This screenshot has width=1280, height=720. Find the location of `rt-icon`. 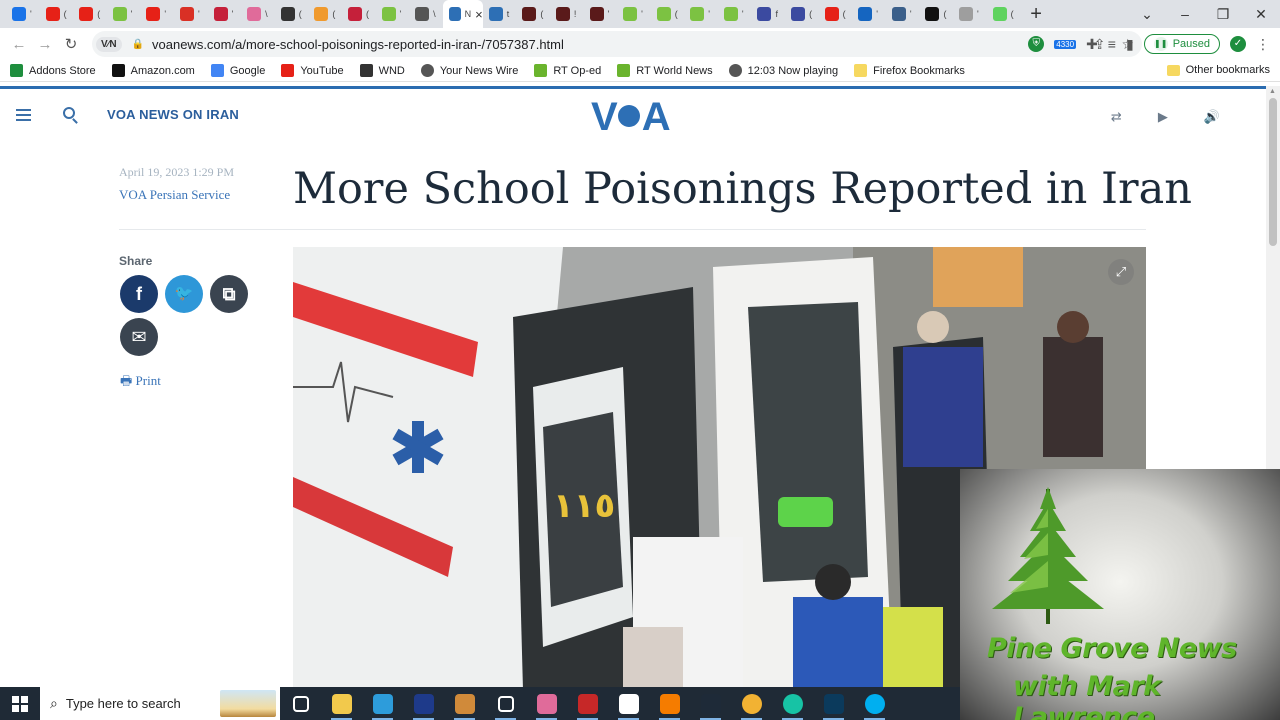

rt-icon is located at coordinates (624, 70).